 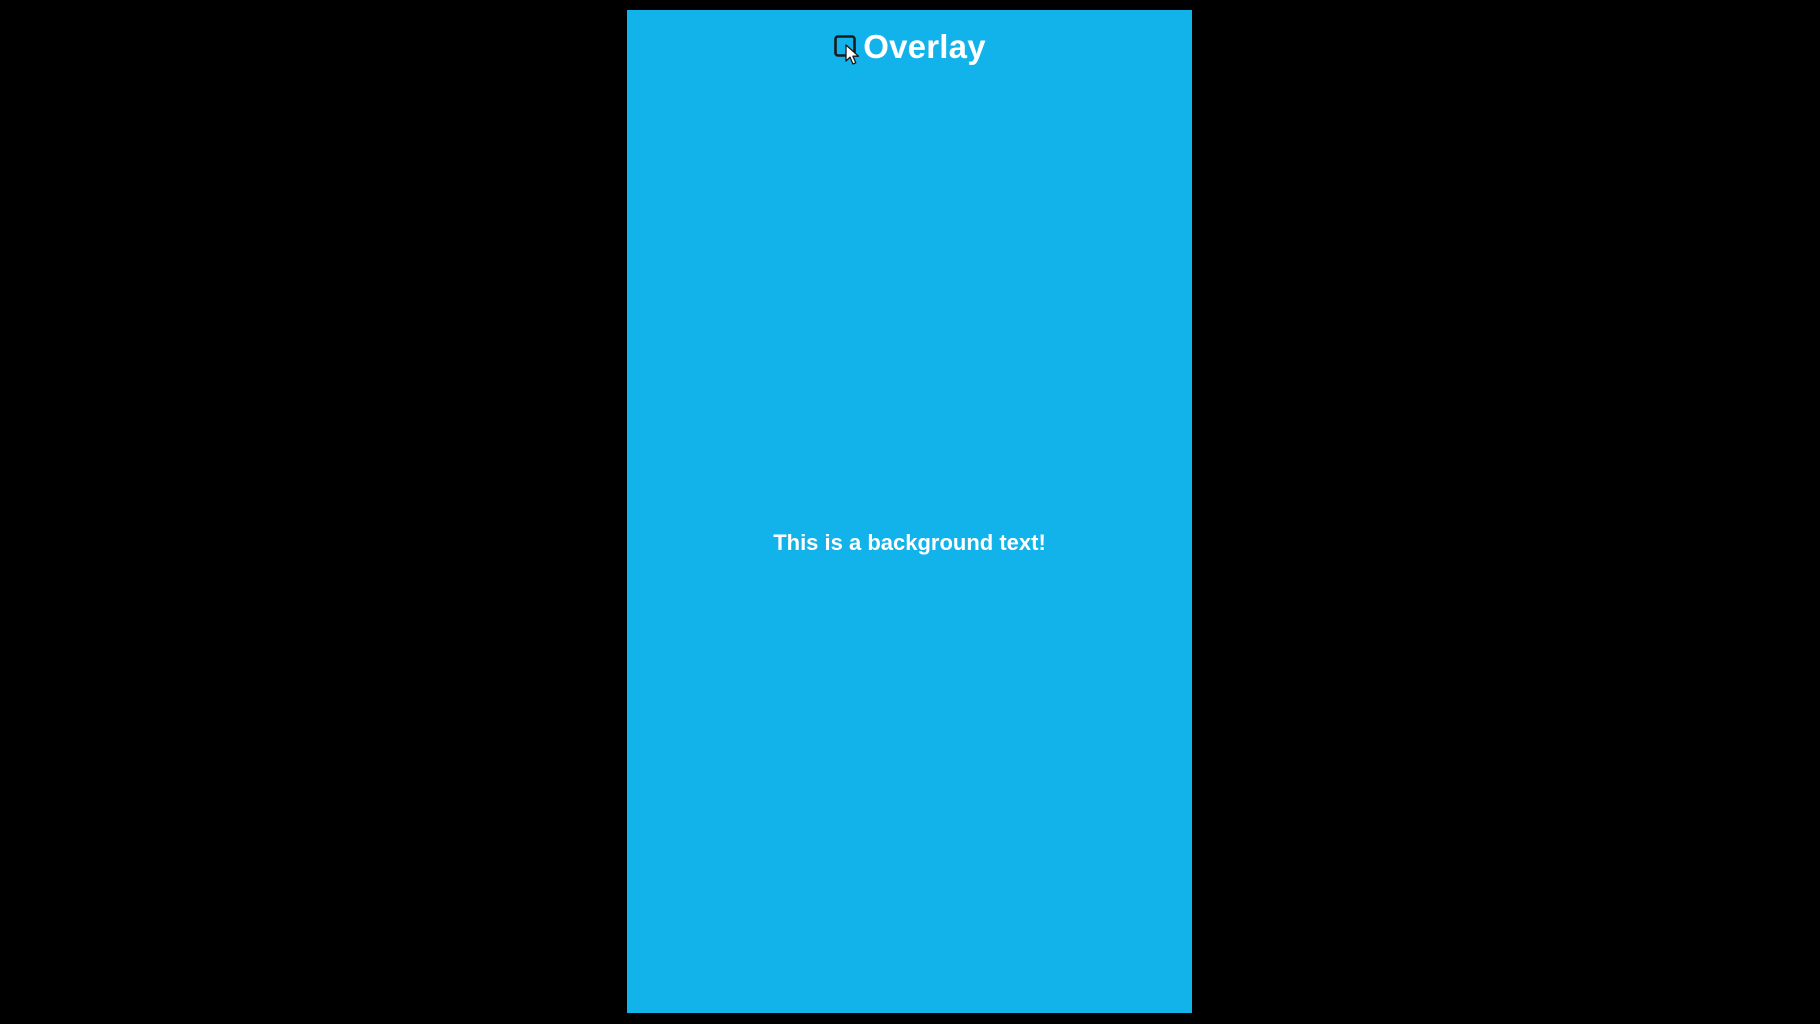 What do you see at coordinates (924, 46) in the screenshot?
I see `app-title: Overlay` at bounding box center [924, 46].